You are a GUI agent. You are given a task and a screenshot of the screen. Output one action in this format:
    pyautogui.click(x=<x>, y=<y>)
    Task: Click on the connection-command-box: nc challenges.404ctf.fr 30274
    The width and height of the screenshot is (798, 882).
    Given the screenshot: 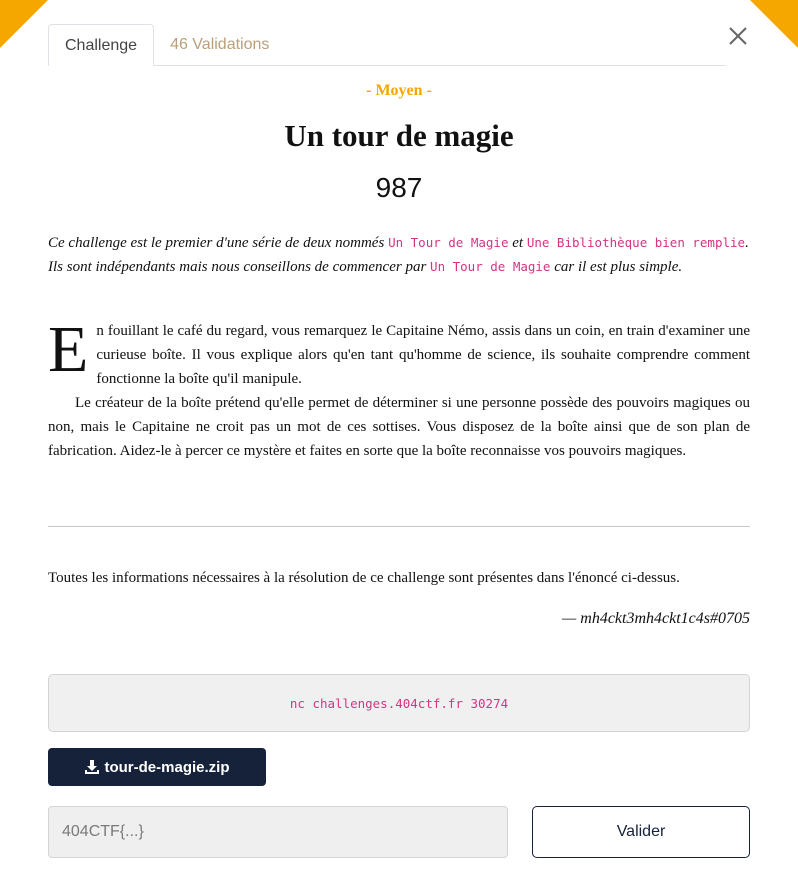 What is the action you would take?
    pyautogui.click(x=399, y=703)
    